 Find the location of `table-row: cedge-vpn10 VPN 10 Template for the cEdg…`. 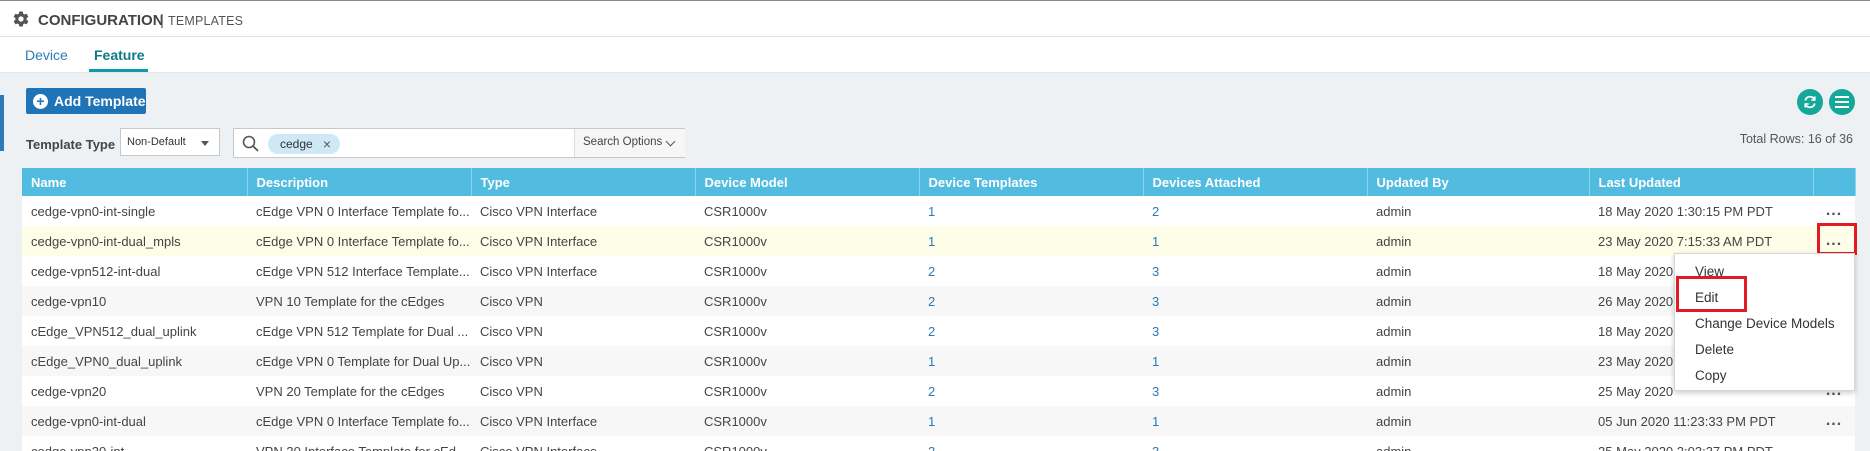

table-row: cedge-vpn10 VPN 10 Template for the cEdg… is located at coordinates (938, 301).